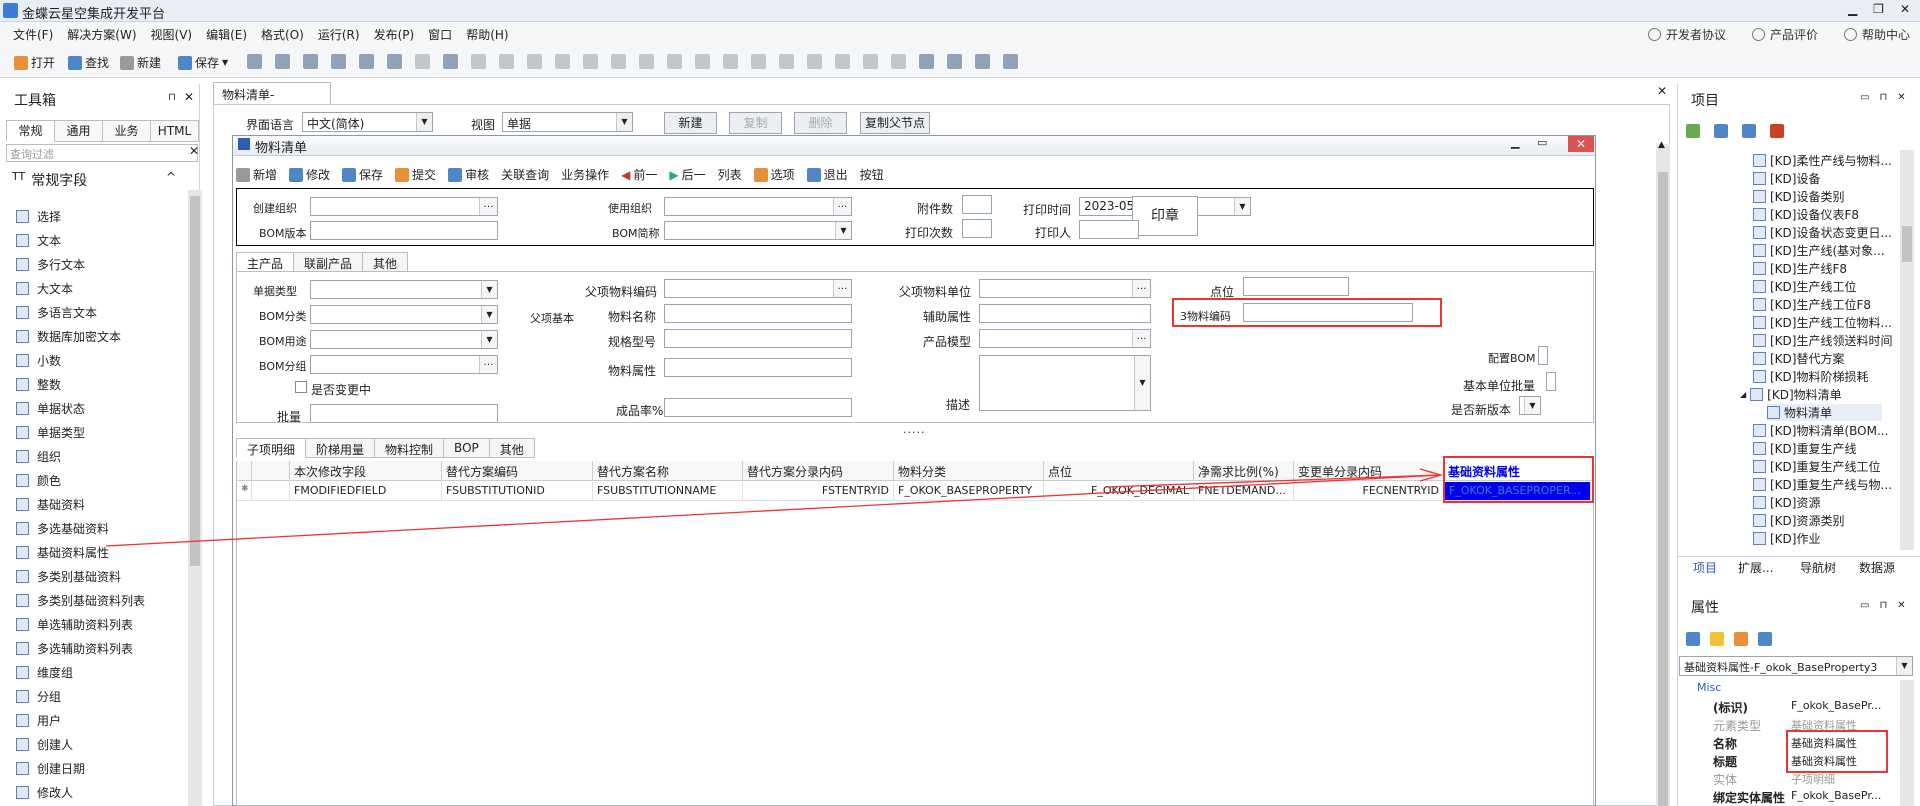 The width and height of the screenshot is (1920, 806). I want to click on categorized-icon, so click(1693, 639).